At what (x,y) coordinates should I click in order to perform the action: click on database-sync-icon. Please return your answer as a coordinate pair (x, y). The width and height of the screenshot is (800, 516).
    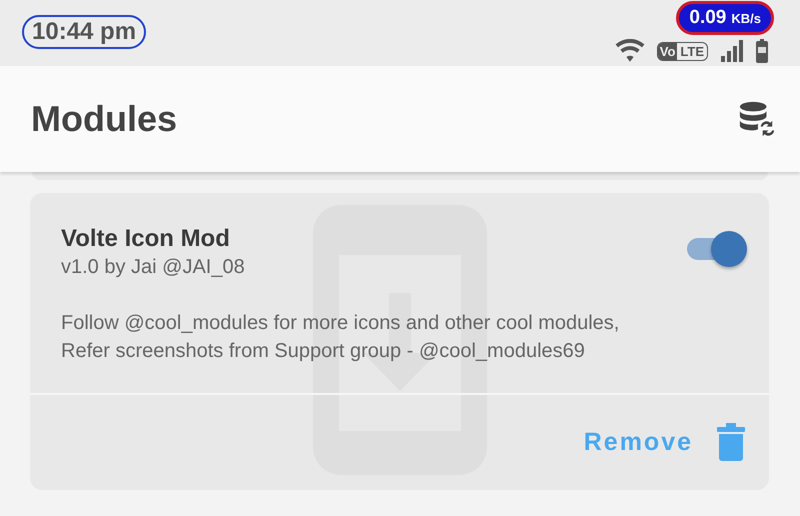
    Looking at the image, I should click on (757, 119).